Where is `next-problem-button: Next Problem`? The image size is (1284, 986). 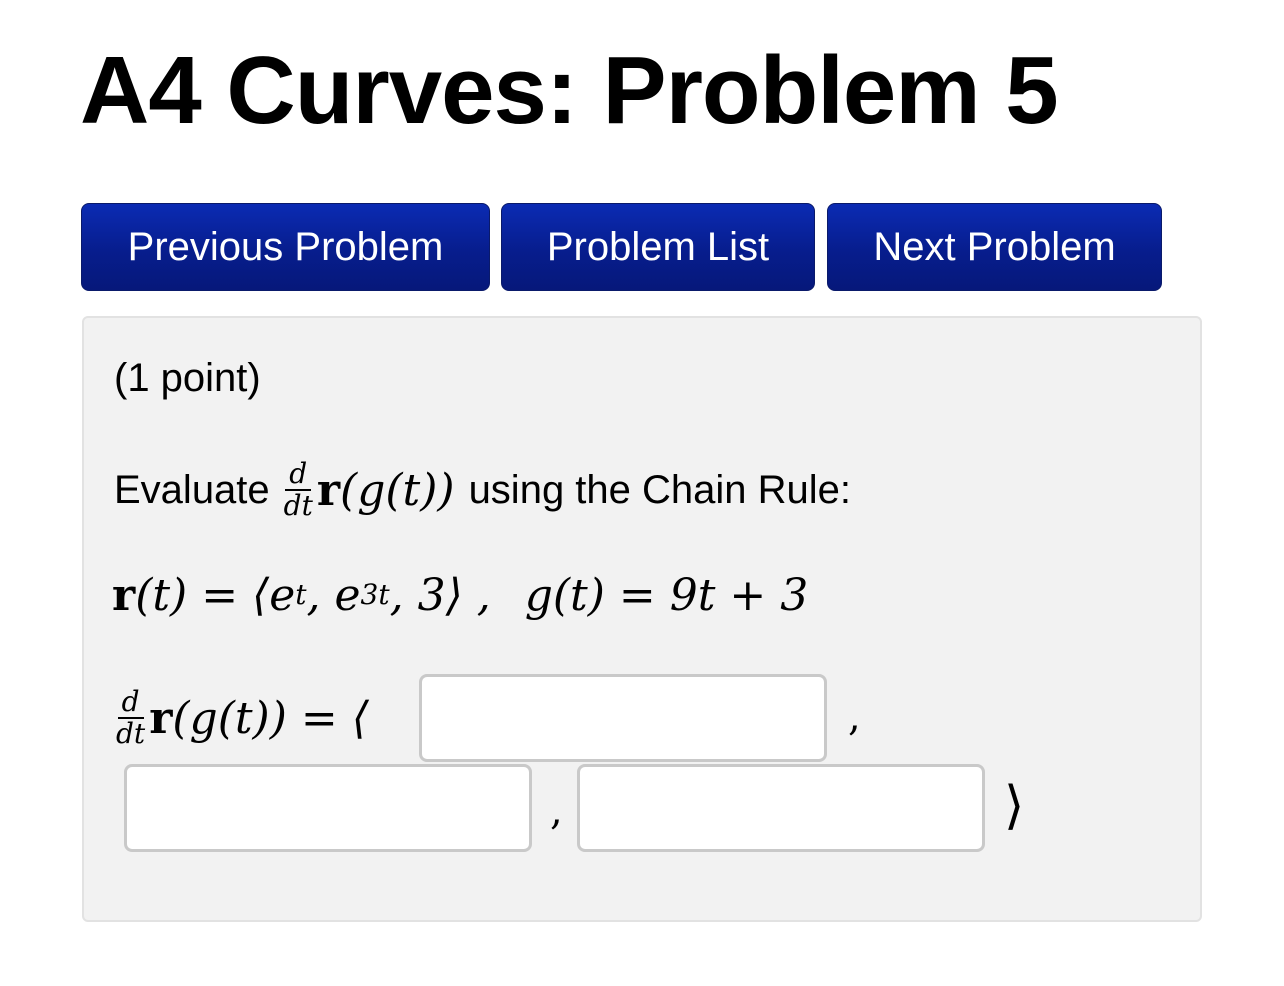 next-problem-button: Next Problem is located at coordinates (994, 247).